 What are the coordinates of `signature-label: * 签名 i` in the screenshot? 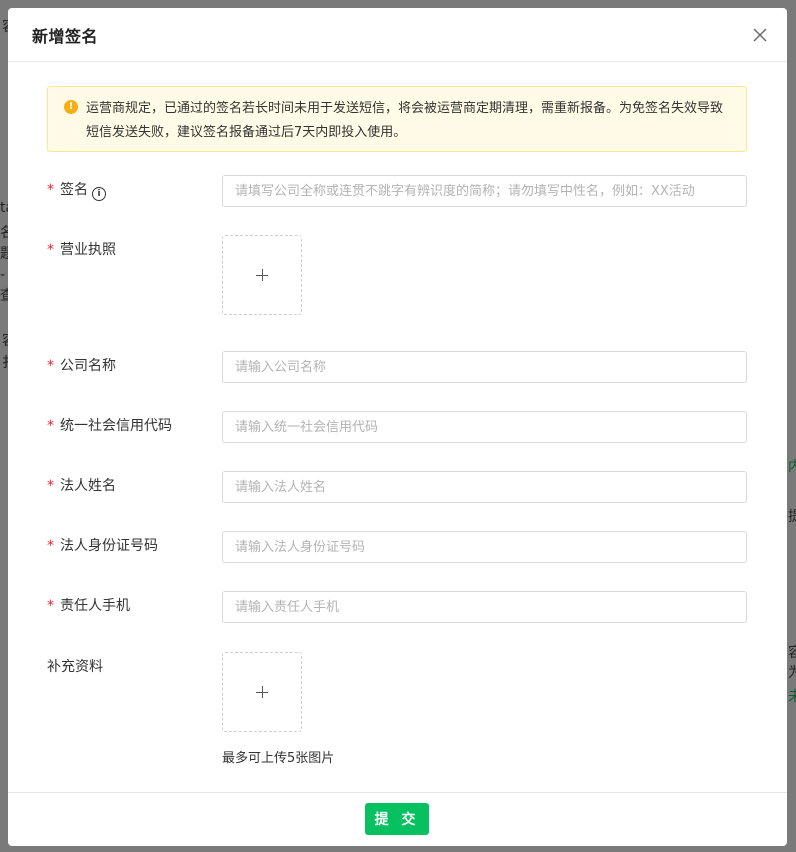 It's located at (76, 190).